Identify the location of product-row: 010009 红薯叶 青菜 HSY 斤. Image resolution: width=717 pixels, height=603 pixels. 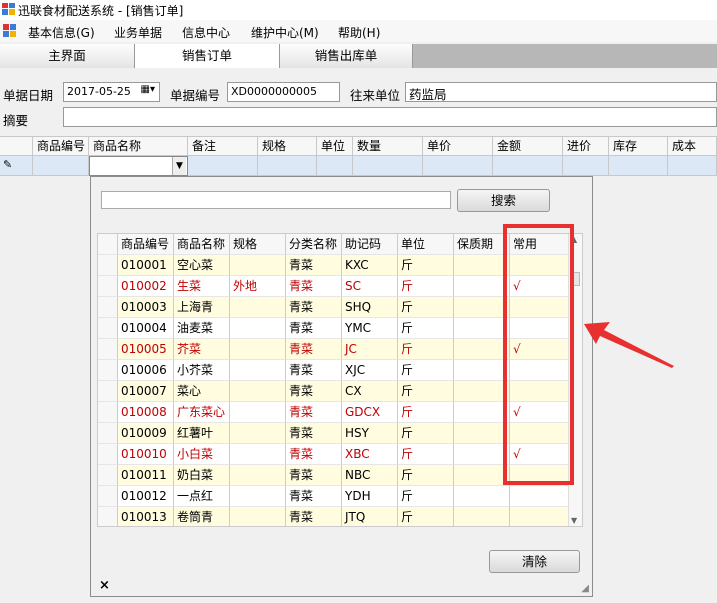
(334, 433).